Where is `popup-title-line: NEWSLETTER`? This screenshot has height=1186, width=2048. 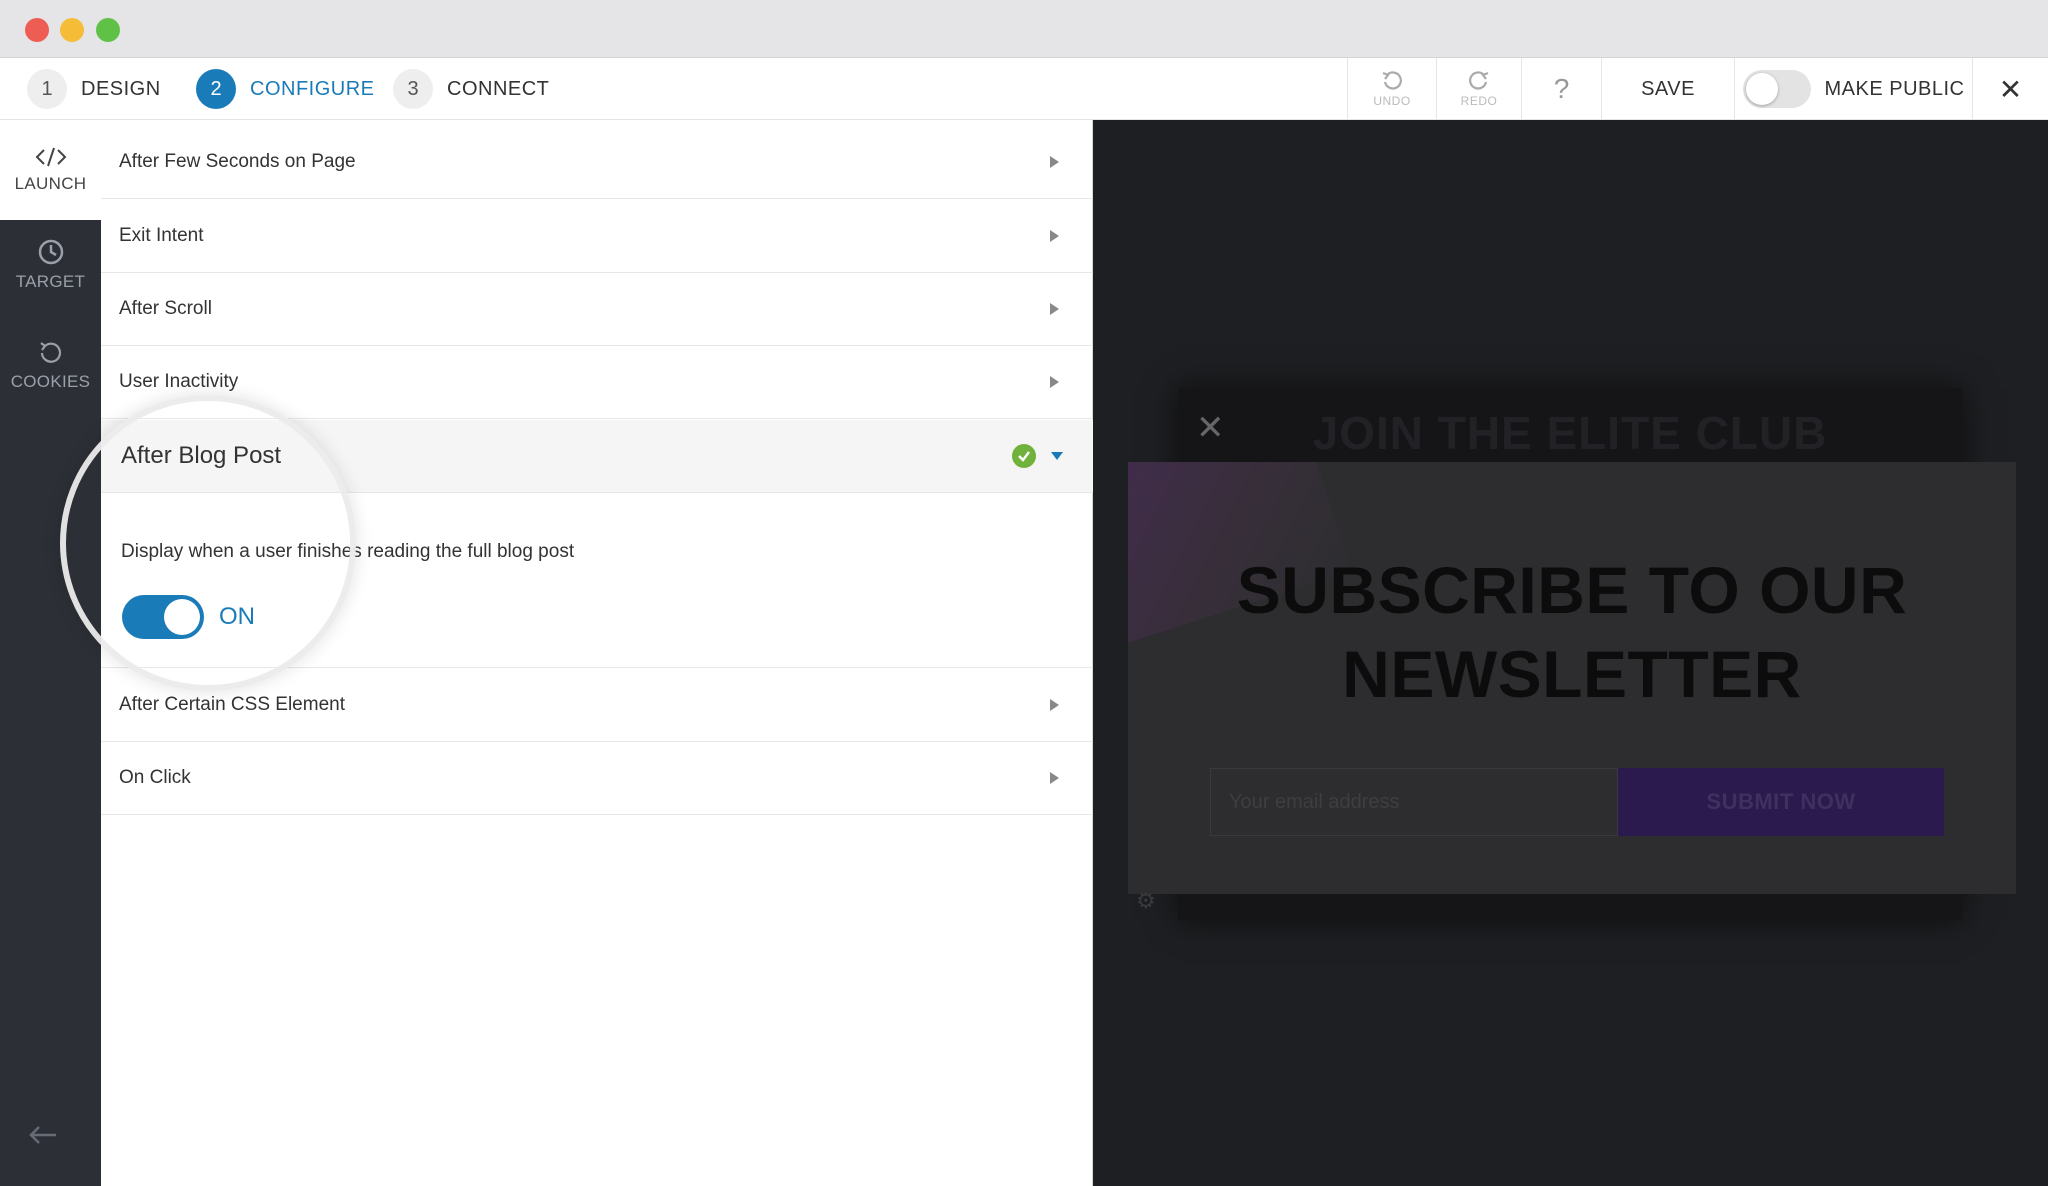 popup-title-line: NEWSLETTER is located at coordinates (1572, 674).